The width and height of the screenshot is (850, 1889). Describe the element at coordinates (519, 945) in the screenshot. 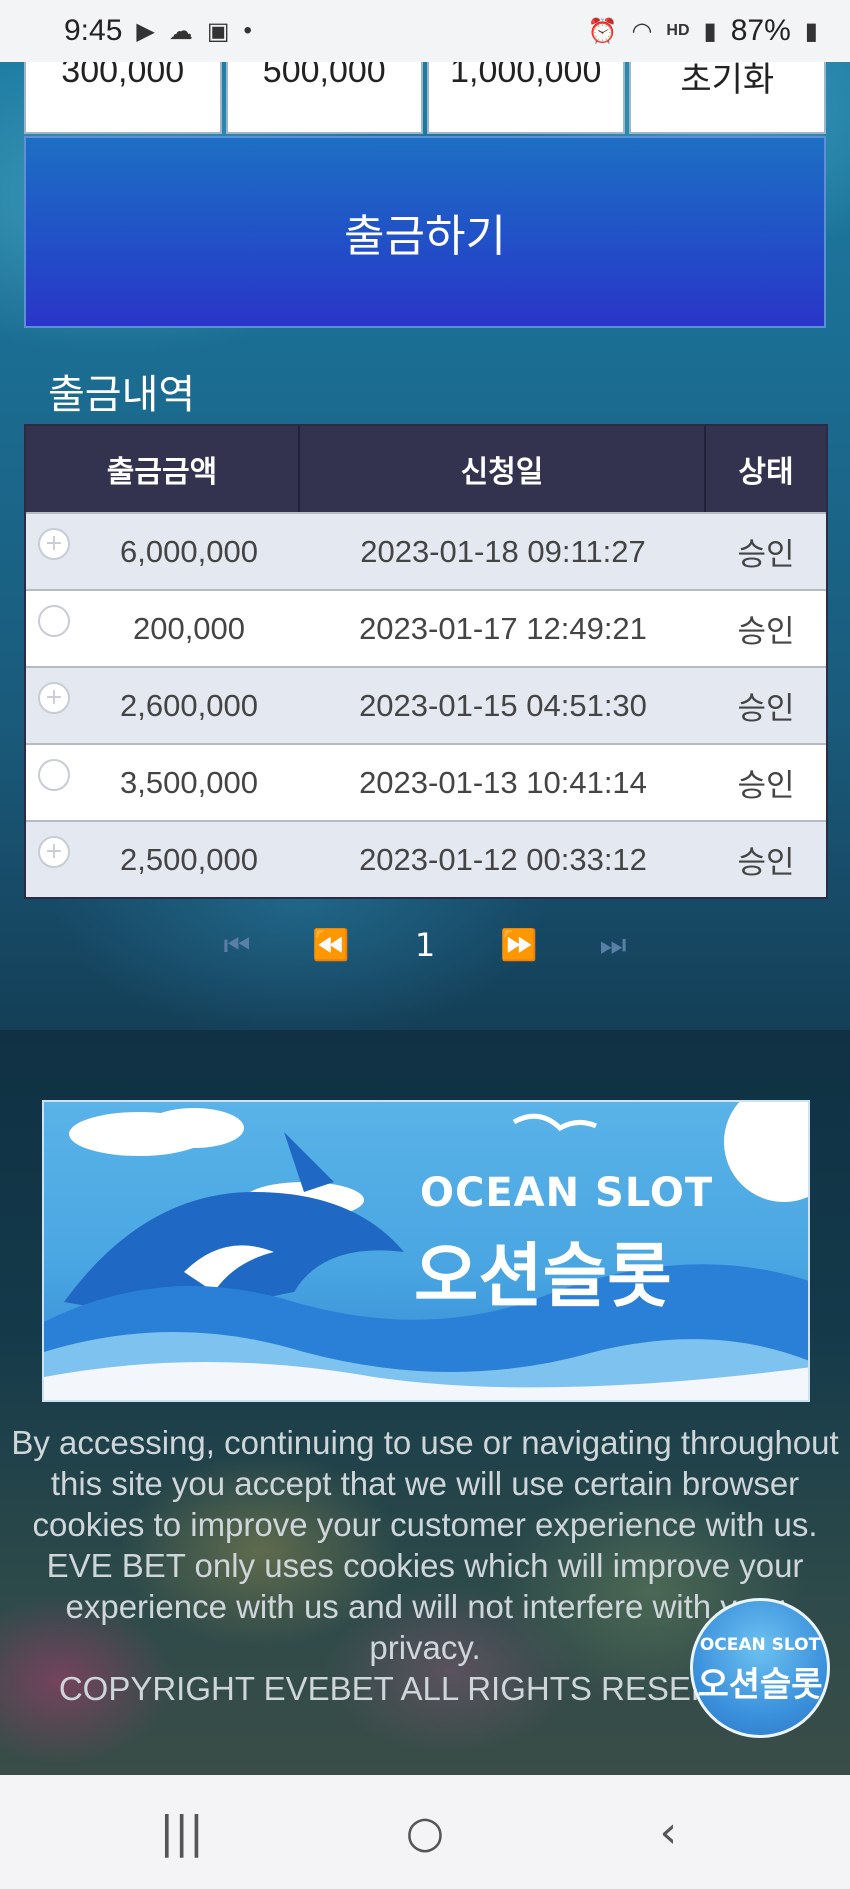

I see `next-page-icon: ⏩` at that location.